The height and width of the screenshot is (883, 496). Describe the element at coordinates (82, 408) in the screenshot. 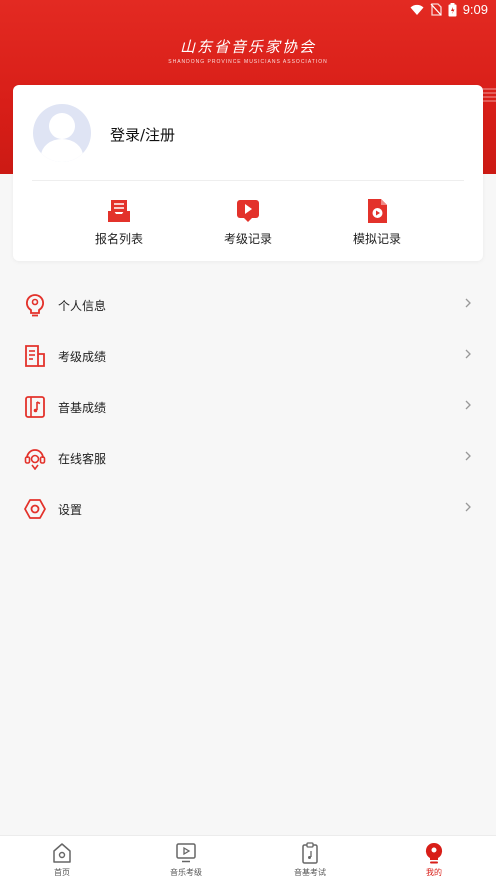

I see `menu-item-label: 音基成绩` at that location.